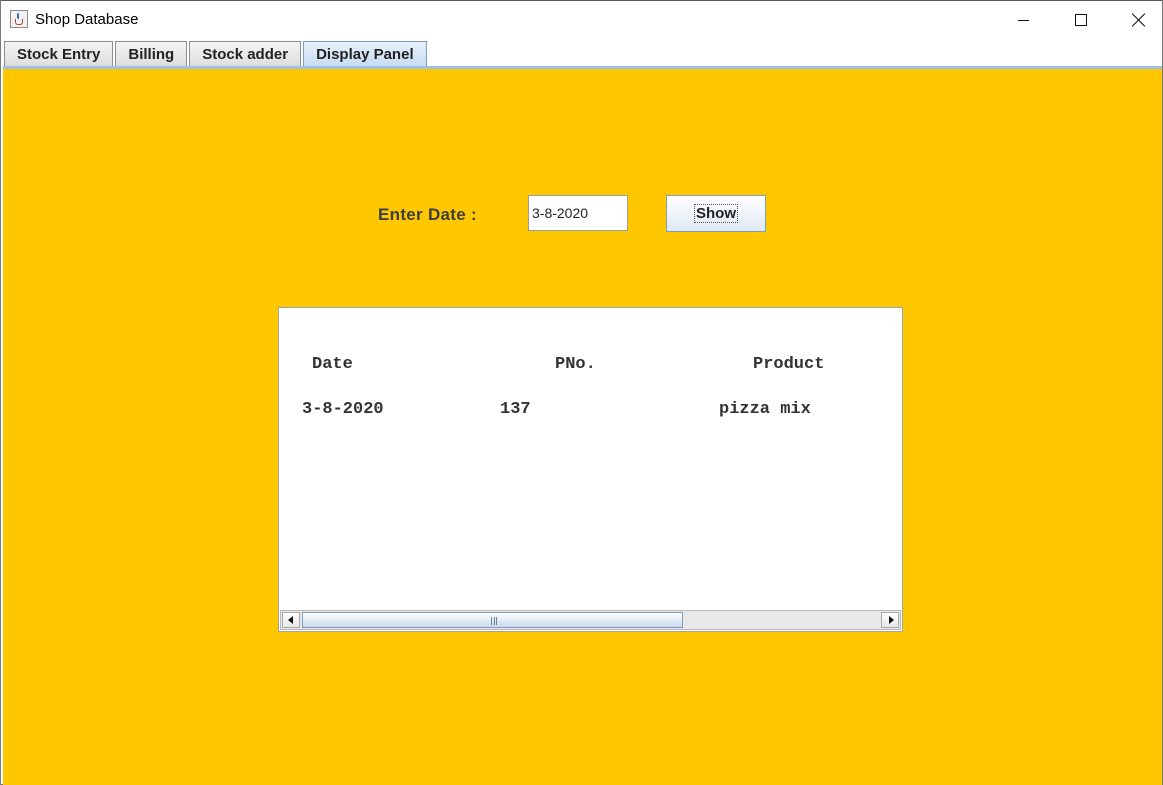  I want to click on show-button: Show, so click(716, 213).